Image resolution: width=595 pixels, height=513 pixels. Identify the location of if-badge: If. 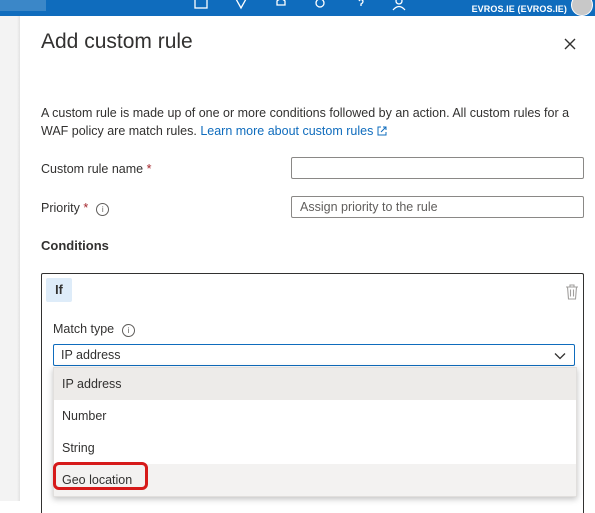
(59, 290).